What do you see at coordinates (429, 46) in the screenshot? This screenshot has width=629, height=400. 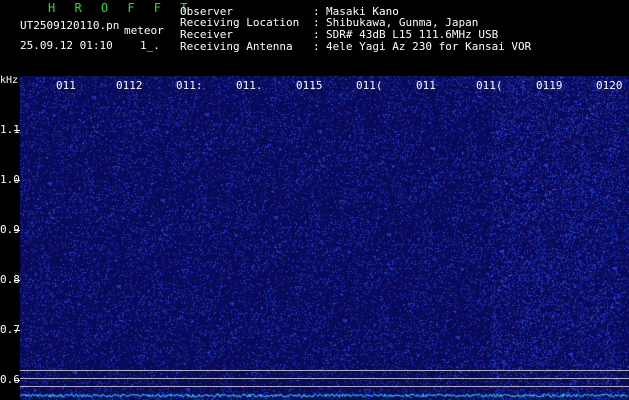 I see `info-value-antenna: 4ele Yagi Az 230 for Kansai VOR` at bounding box center [429, 46].